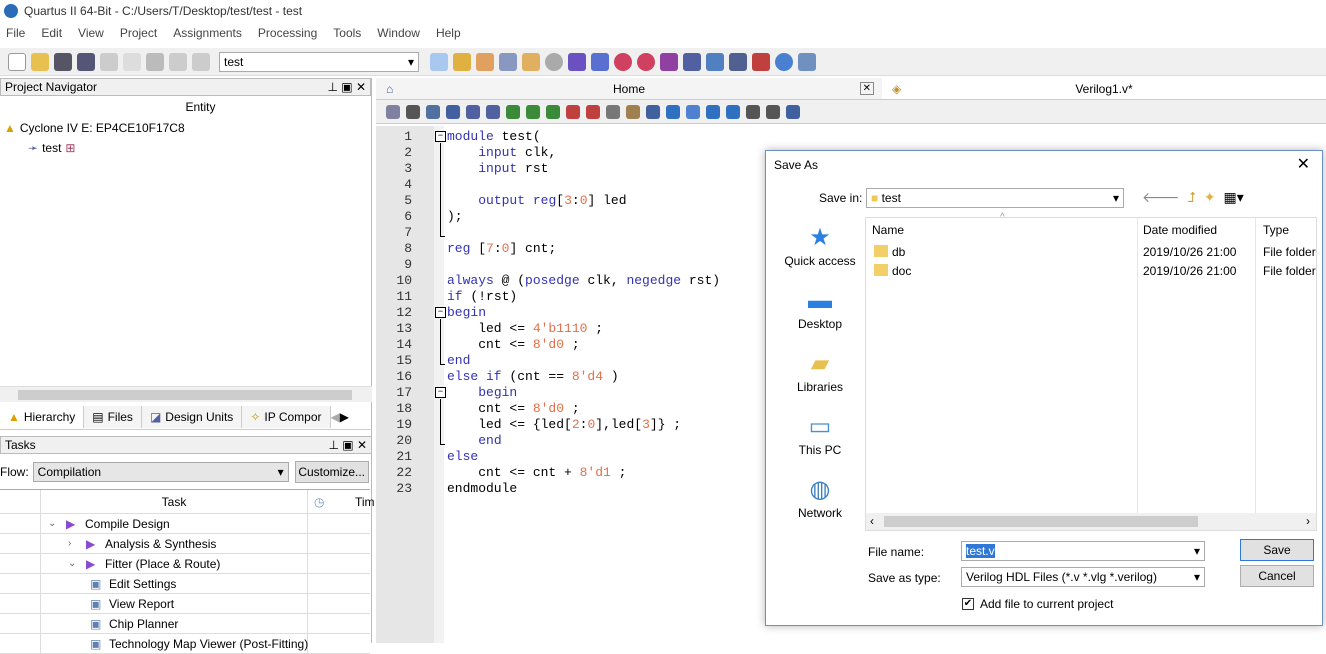 This screenshot has width=1326, height=654. What do you see at coordinates (86, 61) in the screenshot?
I see `save-all-icon` at bounding box center [86, 61].